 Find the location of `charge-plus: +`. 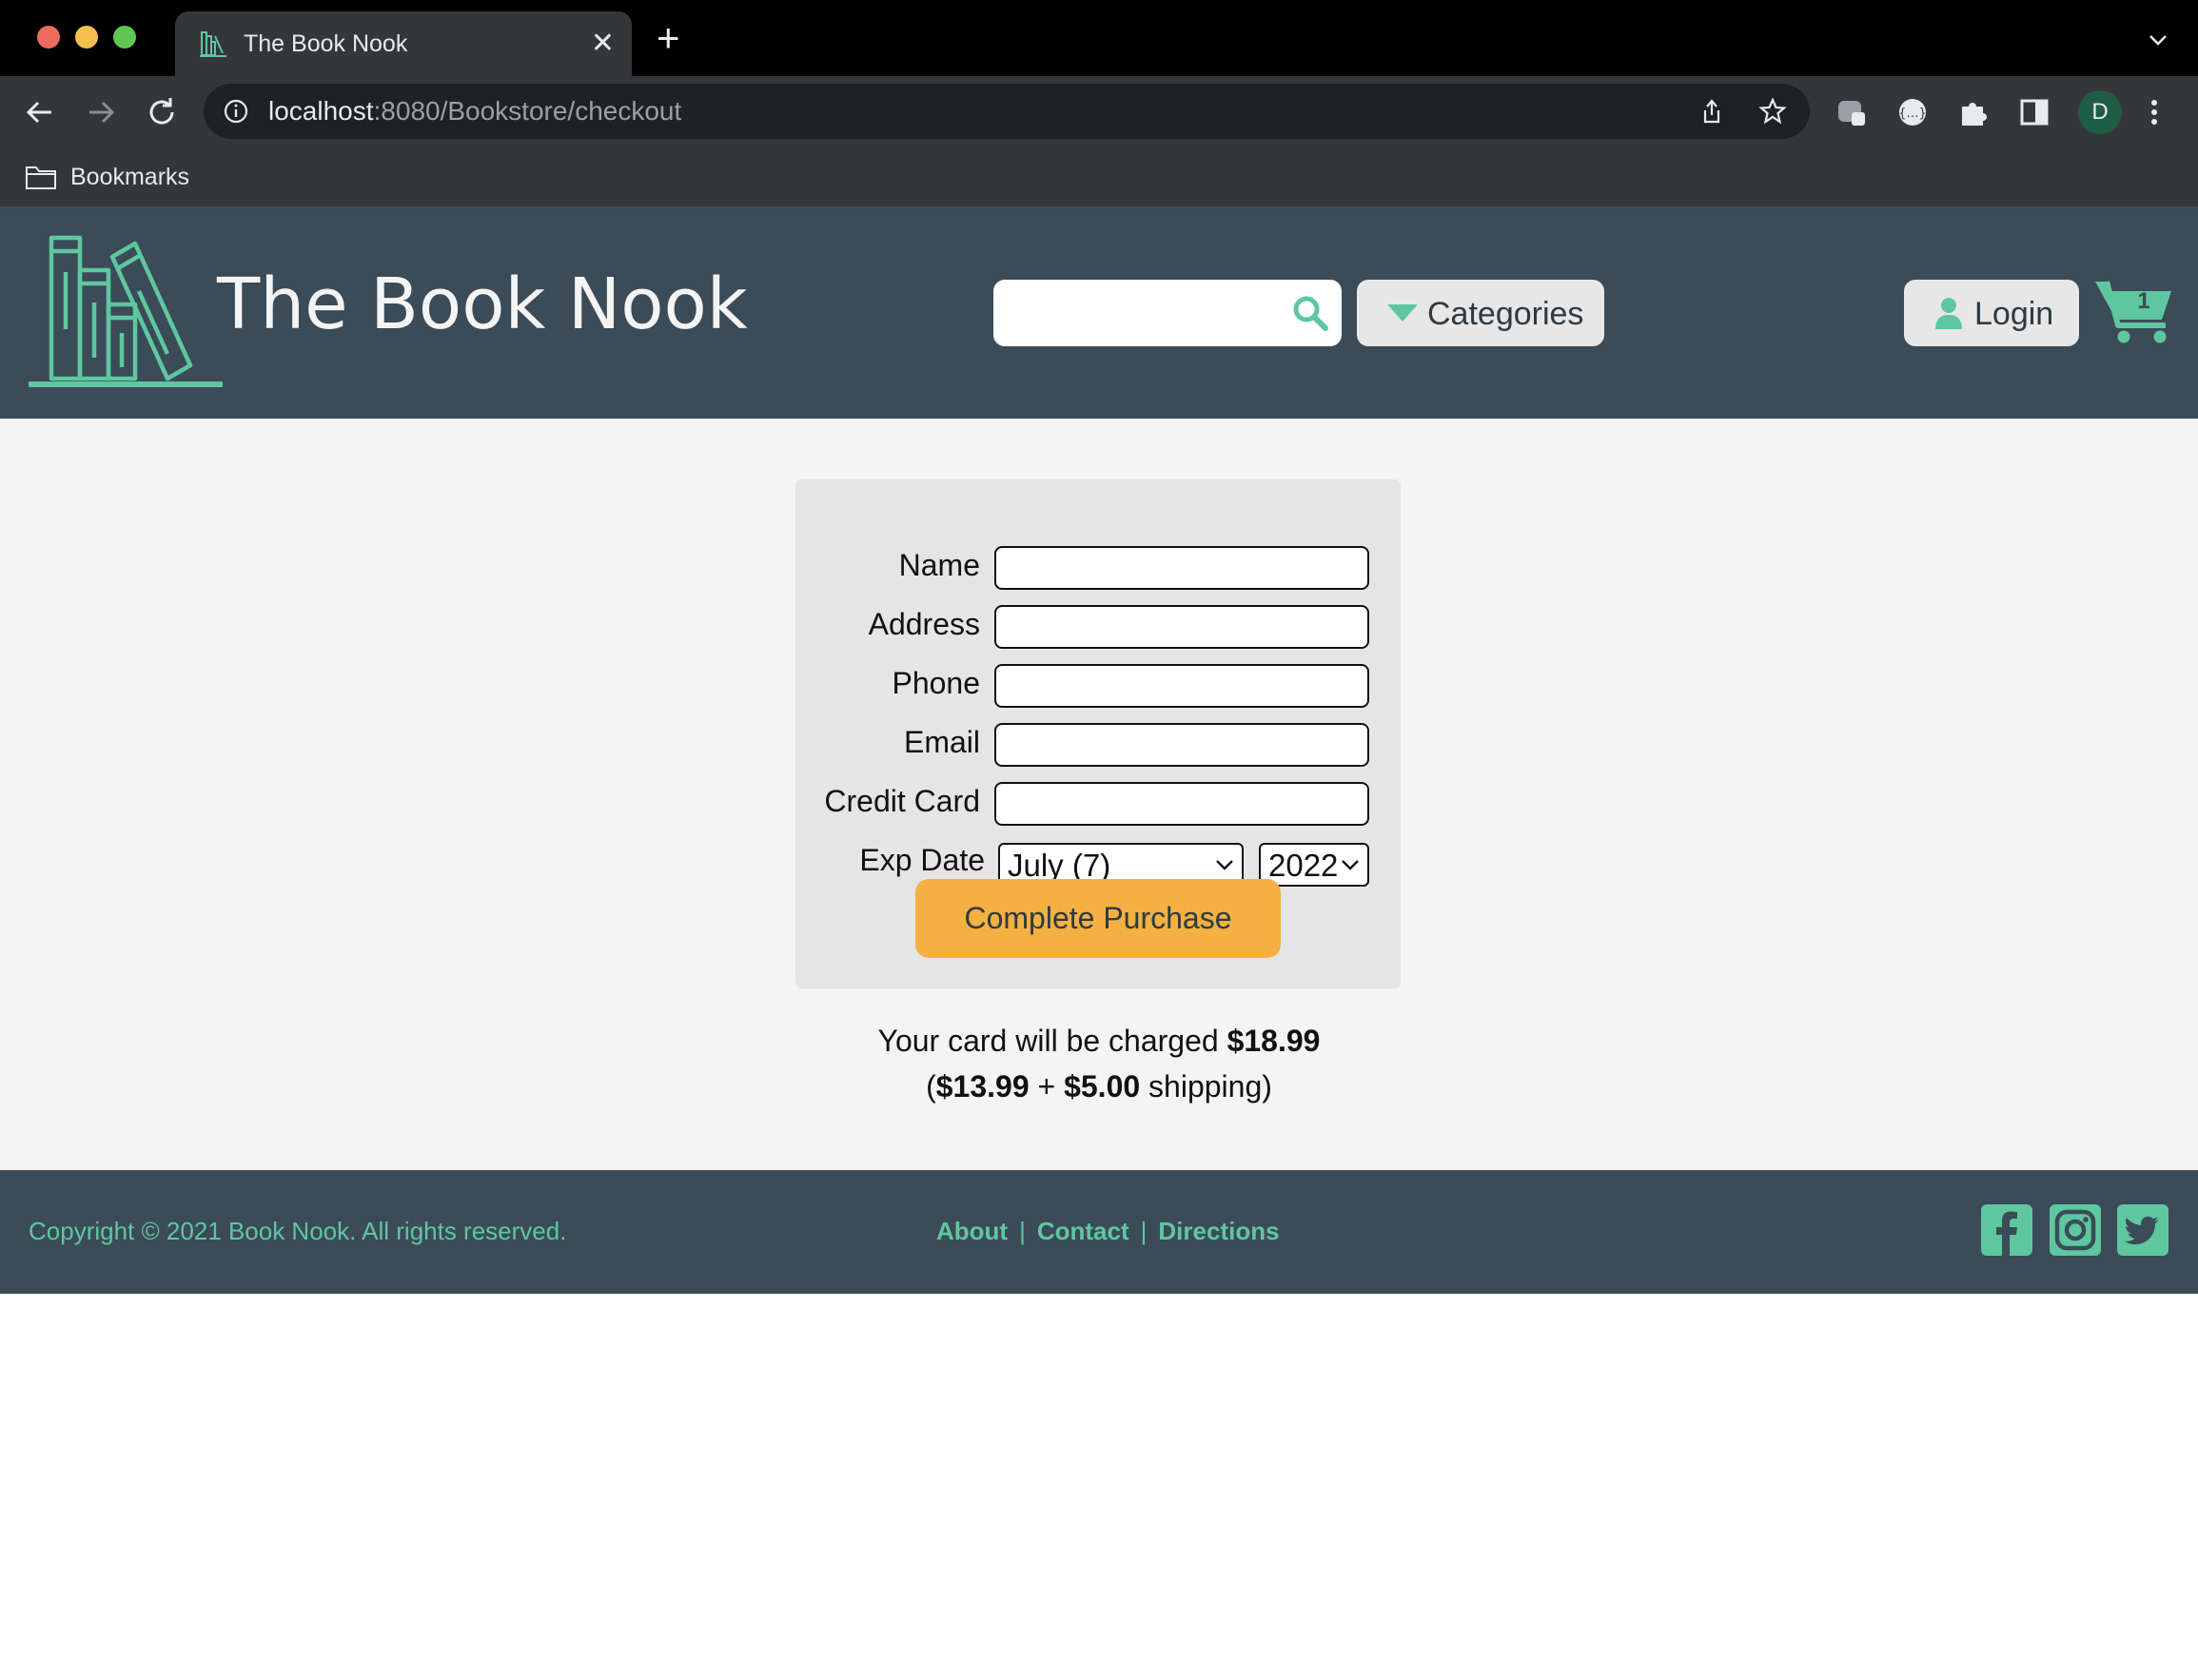

charge-plus: + is located at coordinates (1046, 1086).